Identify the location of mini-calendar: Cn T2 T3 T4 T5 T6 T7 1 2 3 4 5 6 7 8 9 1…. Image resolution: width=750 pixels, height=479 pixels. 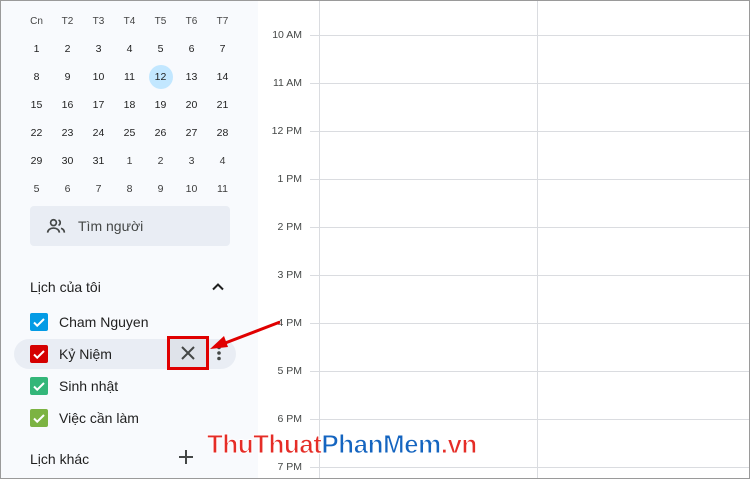
(137, 105).